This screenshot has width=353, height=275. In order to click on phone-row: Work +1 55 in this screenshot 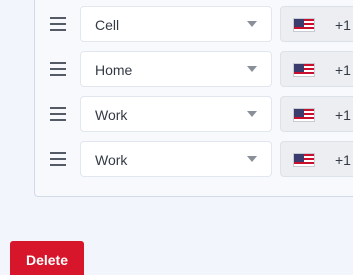, I will do `click(200, 160)`.